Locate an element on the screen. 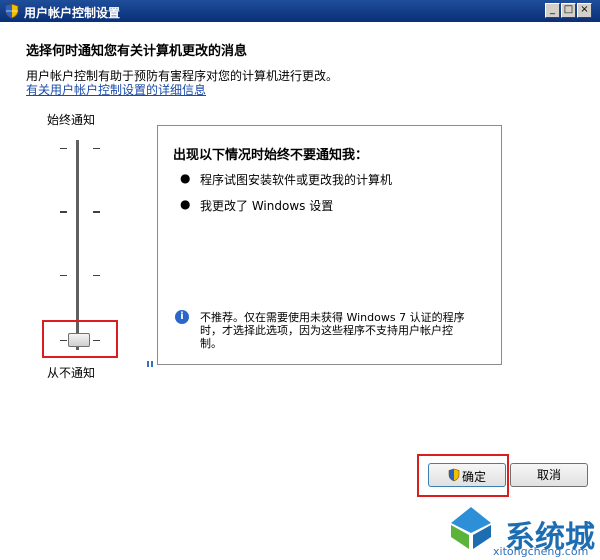 The height and width of the screenshot is (560, 600). uac-details-link: 有关用户帐户控制设置的详细信息 is located at coordinates (116, 89).